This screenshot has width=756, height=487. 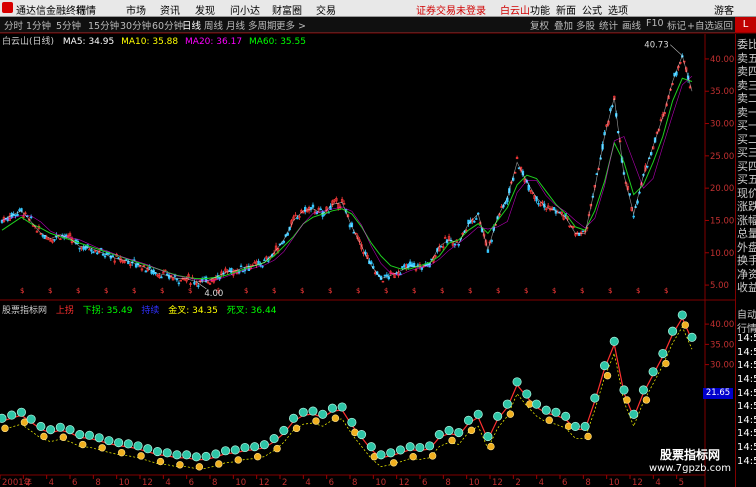 I want to click on side-list-item: 收益, so click(x=746, y=287).